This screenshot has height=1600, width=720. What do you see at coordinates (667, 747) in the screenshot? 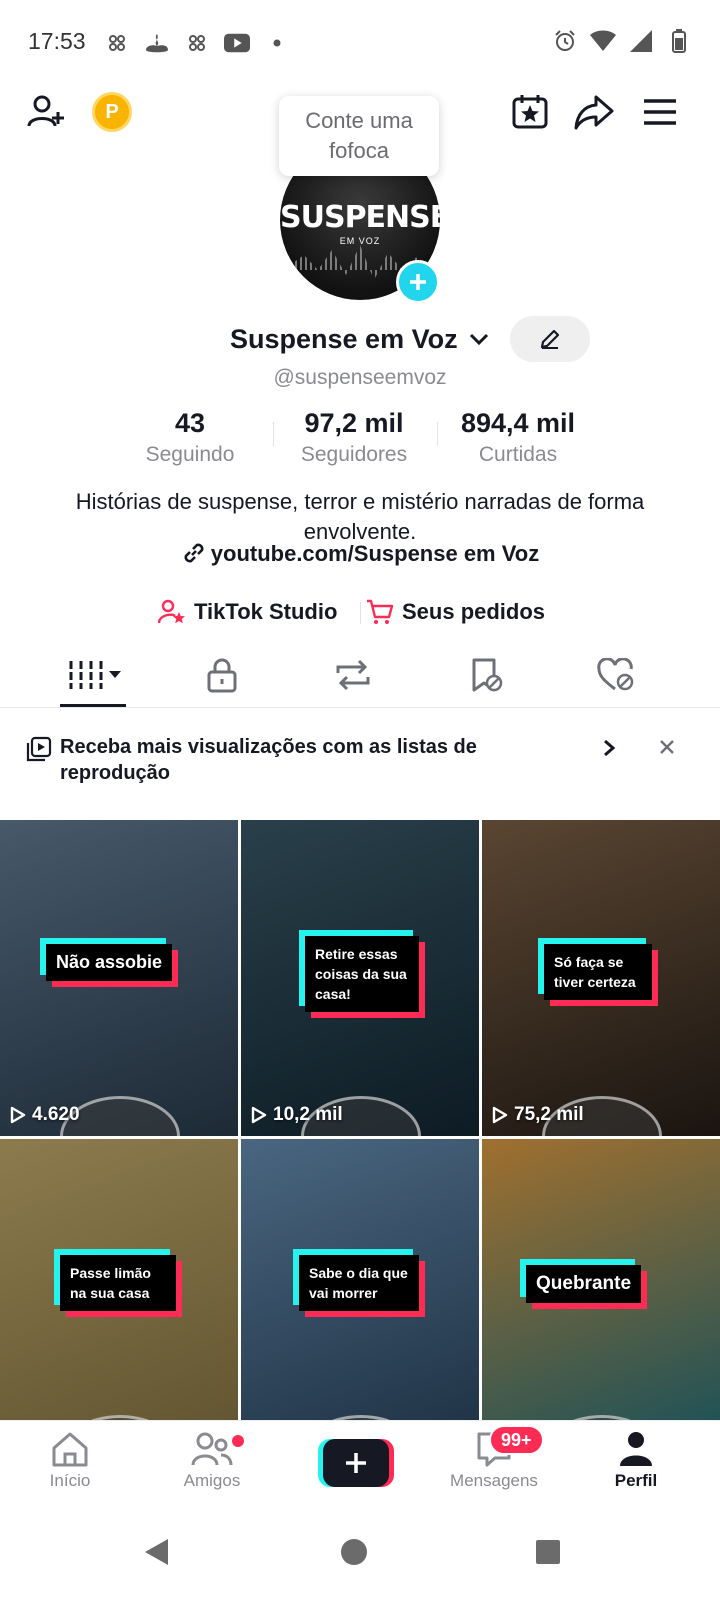
I see `close-icon` at bounding box center [667, 747].